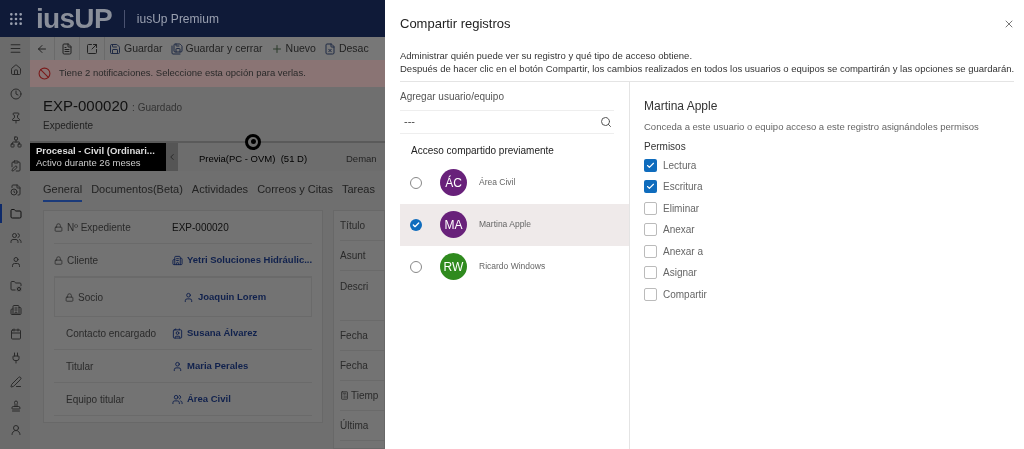 This screenshot has width=1024, height=449. Describe the element at coordinates (354, 287) in the screenshot. I see `field-label: Descri` at that location.